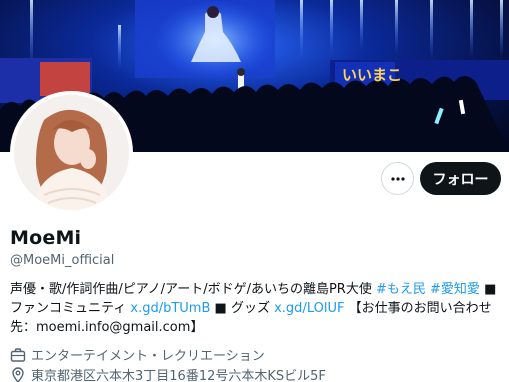 Image resolution: width=509 pixels, height=382 pixels. I want to click on more-button, so click(397, 178).